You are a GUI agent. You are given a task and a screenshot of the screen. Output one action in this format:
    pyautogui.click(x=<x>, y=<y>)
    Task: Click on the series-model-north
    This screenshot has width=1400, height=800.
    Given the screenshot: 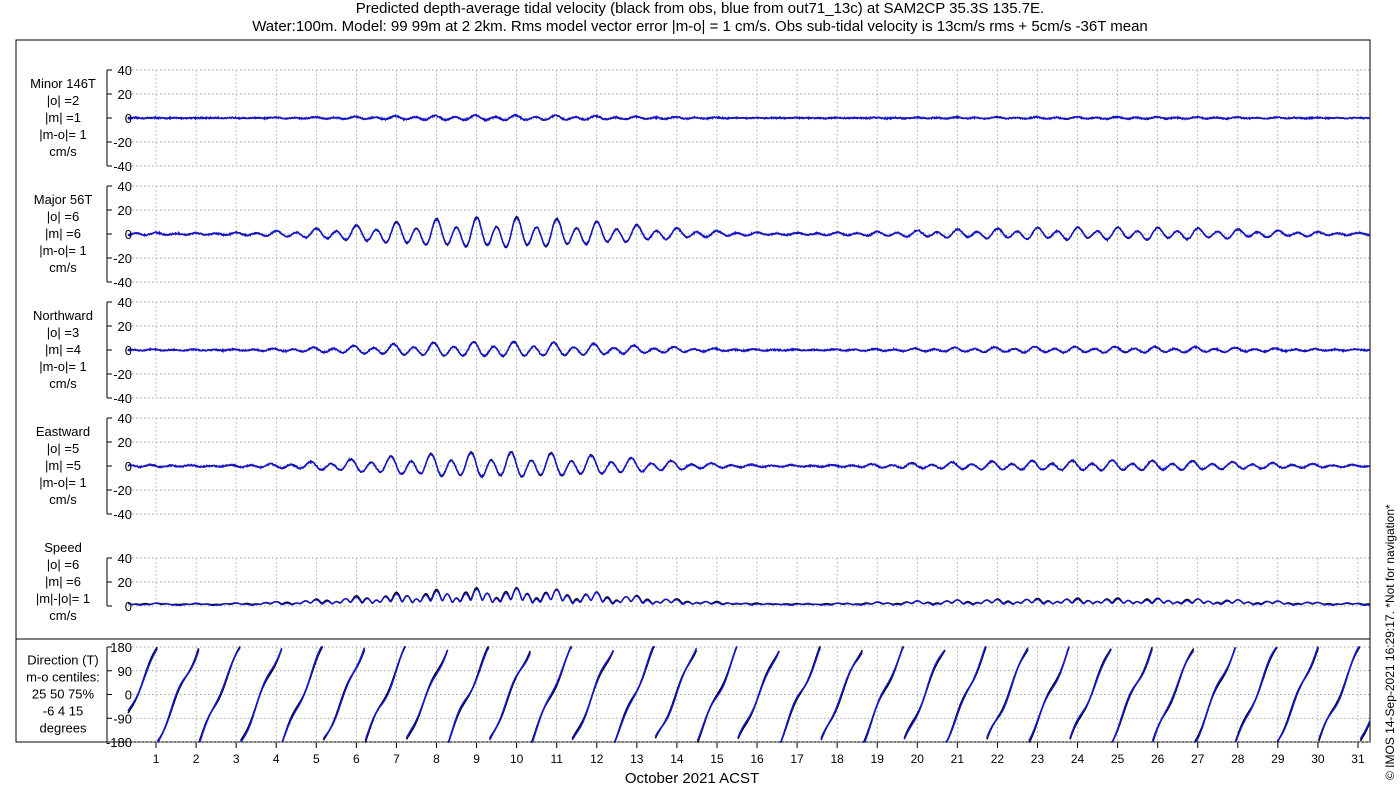 What is the action you would take?
    pyautogui.click(x=749, y=349)
    